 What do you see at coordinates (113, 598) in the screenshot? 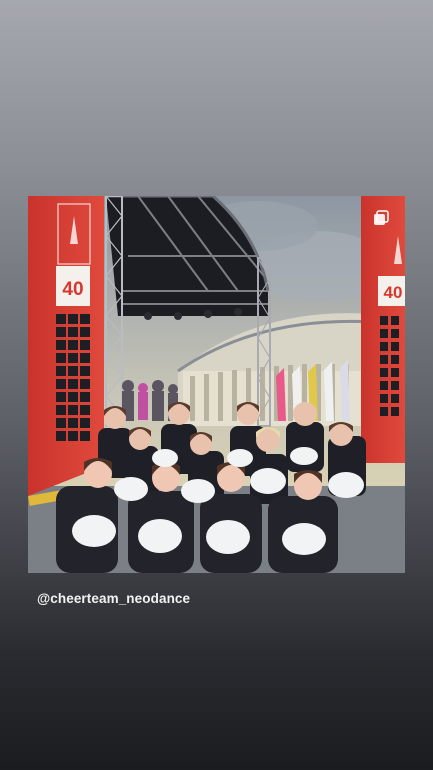
I see `user-mention-link: @cheerteam_neodance` at bounding box center [113, 598].